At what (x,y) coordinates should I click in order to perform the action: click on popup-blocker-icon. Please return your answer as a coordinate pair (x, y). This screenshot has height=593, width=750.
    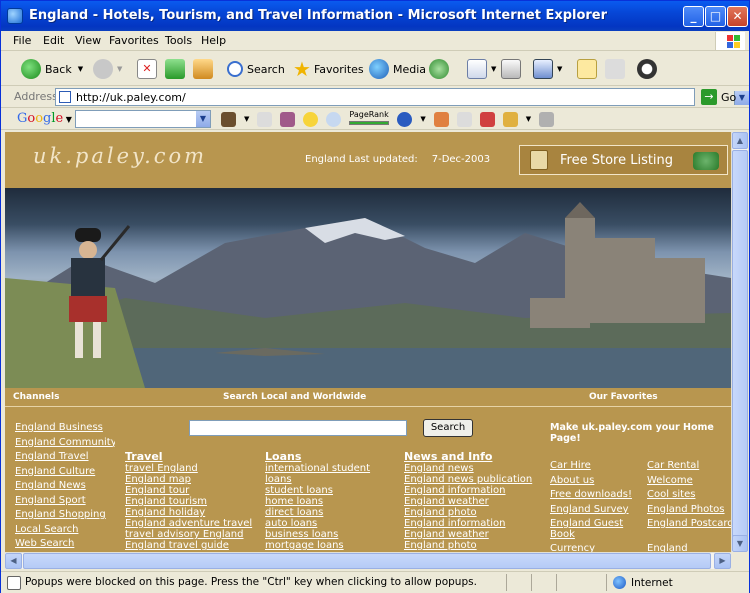
    Looking at the image, I should click on (441, 119).